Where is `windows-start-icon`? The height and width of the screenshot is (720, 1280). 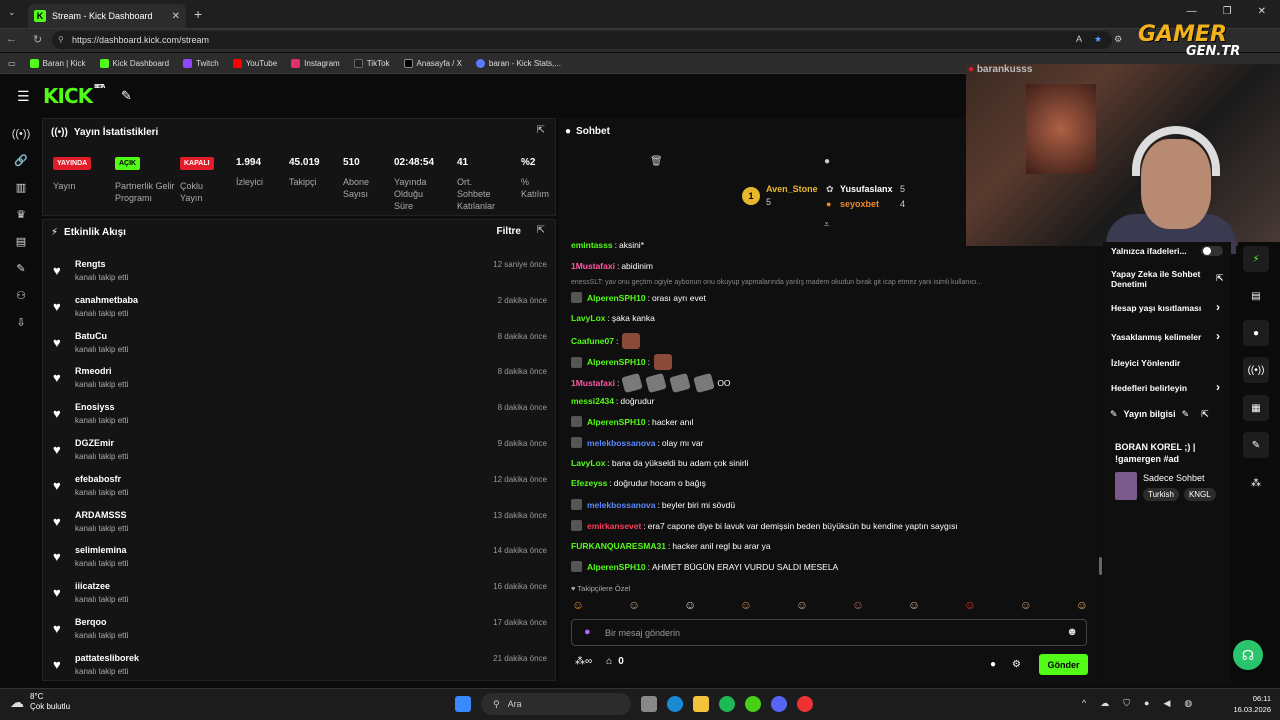 windows-start-icon is located at coordinates (463, 704).